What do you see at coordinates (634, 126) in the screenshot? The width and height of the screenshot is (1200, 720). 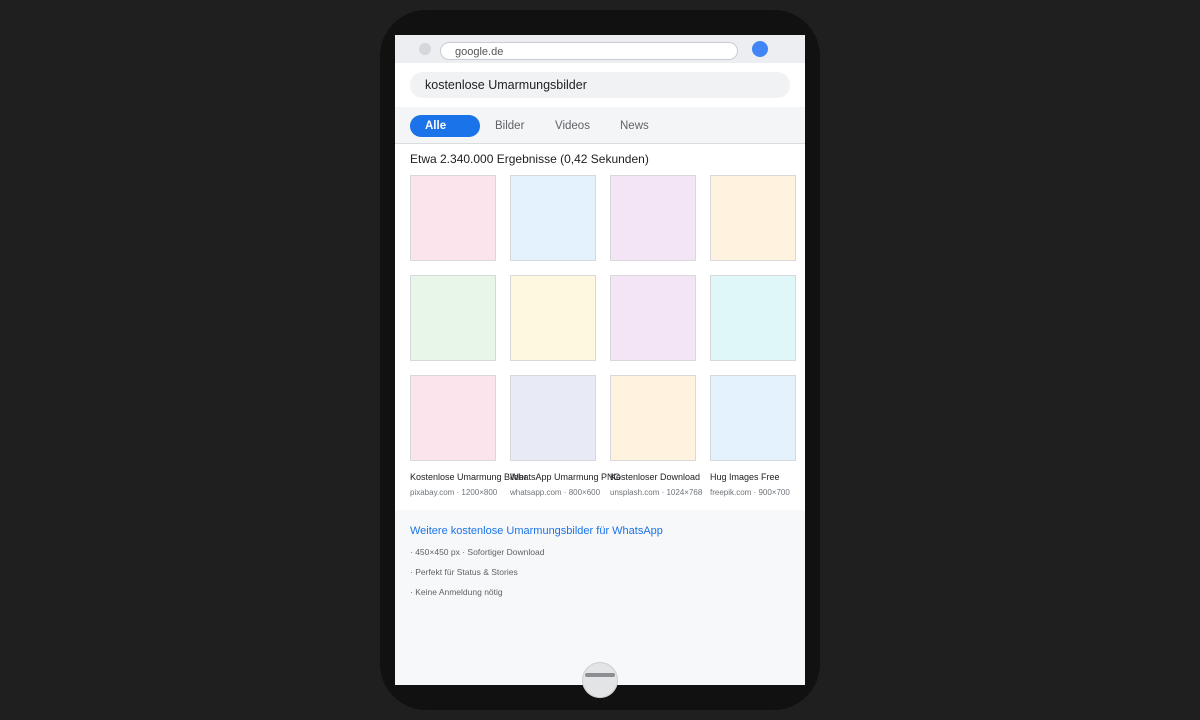 I see `tab-news: News` at bounding box center [634, 126].